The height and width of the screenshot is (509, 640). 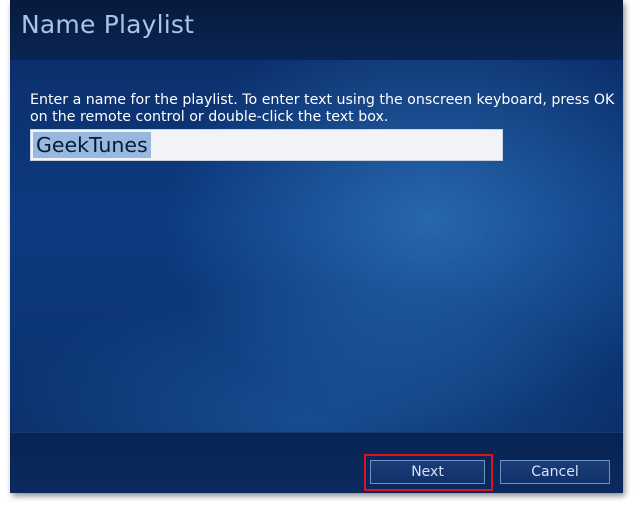 What do you see at coordinates (266, 145) in the screenshot?
I see `playlist-name-field: GeekTunes` at bounding box center [266, 145].